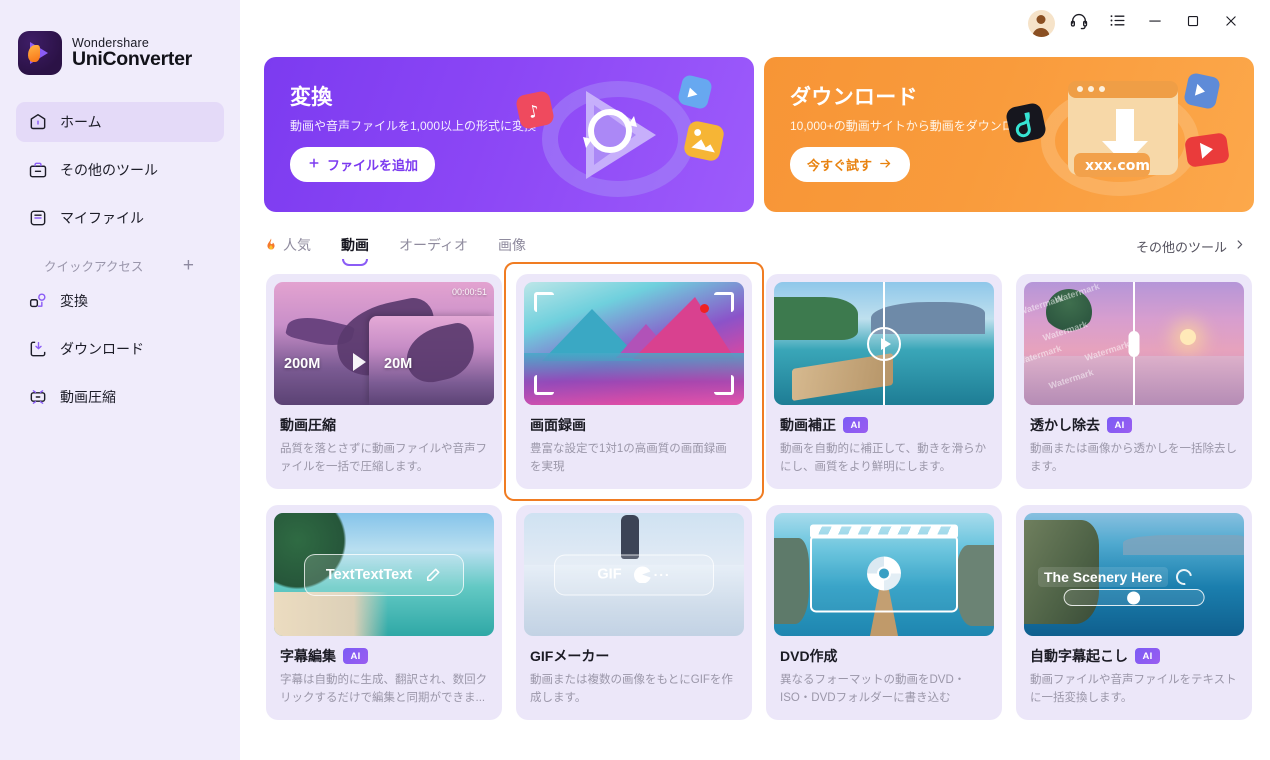 Image resolution: width=1270 pixels, height=760 pixels. What do you see at coordinates (287, 246) in the screenshot?
I see `tab-popular: 人気` at bounding box center [287, 246].